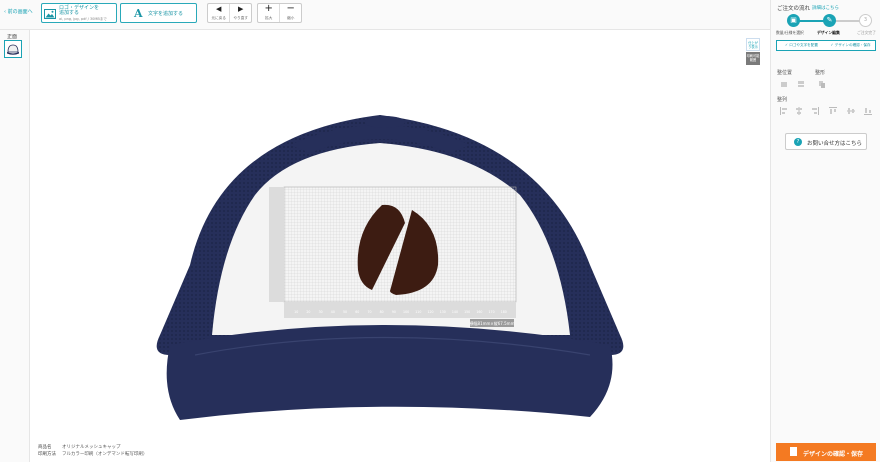 This screenshot has height=462, width=880. Describe the element at coordinates (69, 13) in the screenshot. I see `add-logo-line2: 追加する` at that location.